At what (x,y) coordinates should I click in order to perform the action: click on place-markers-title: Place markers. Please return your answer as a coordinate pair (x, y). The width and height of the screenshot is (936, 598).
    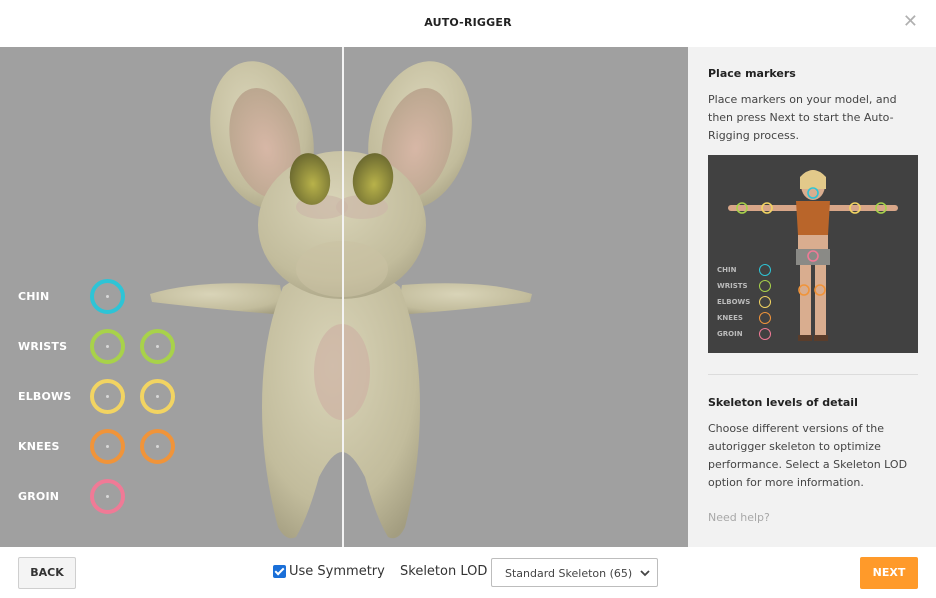
    Looking at the image, I should click on (752, 73).